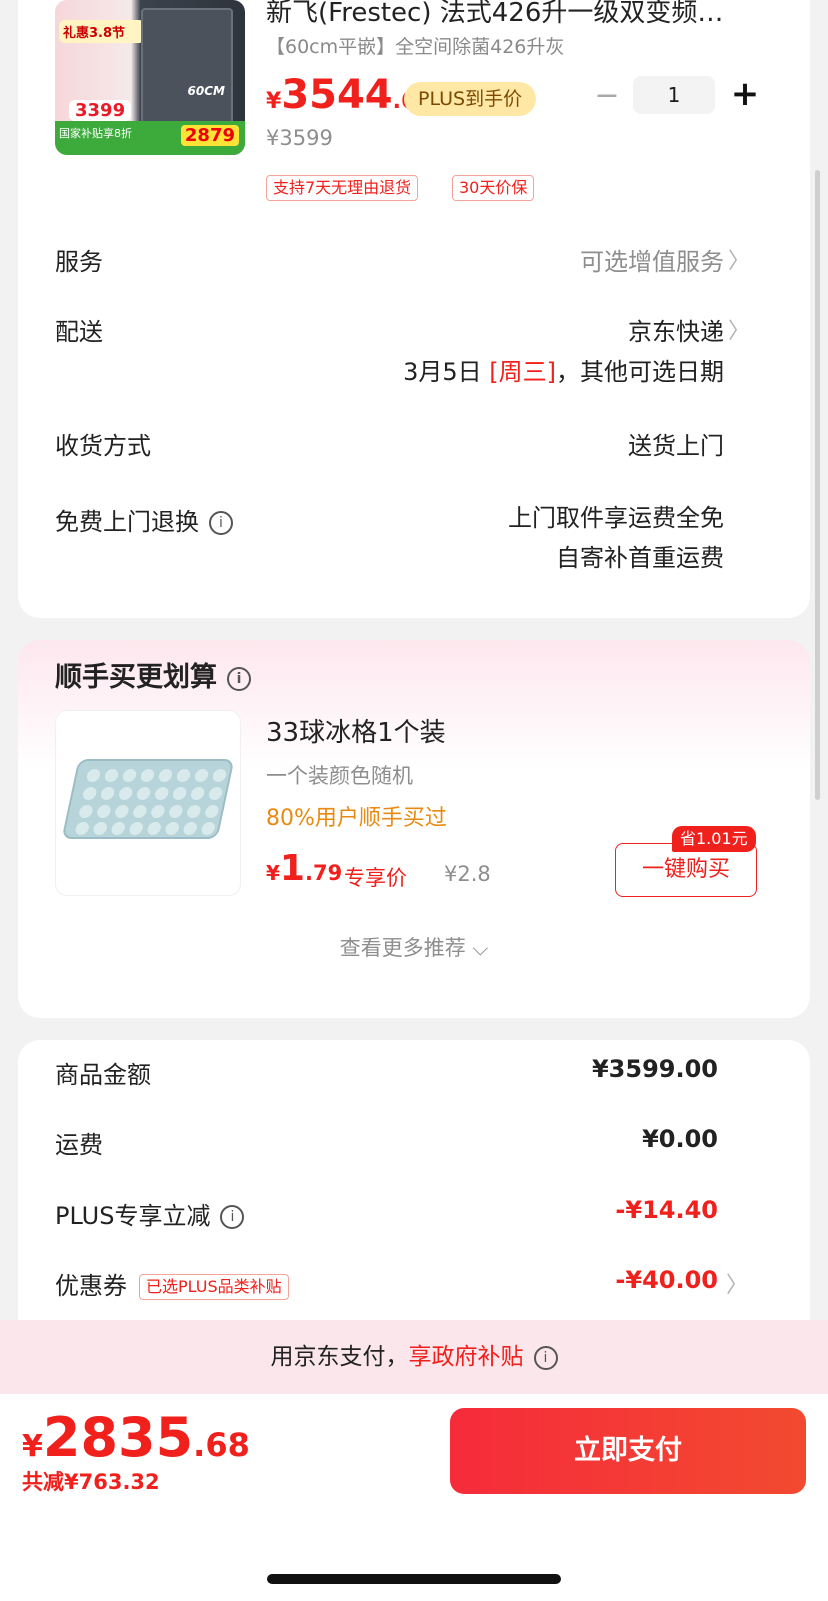 The width and height of the screenshot is (828, 1601). What do you see at coordinates (206, 91) in the screenshot?
I see `size-label: 60CM` at bounding box center [206, 91].